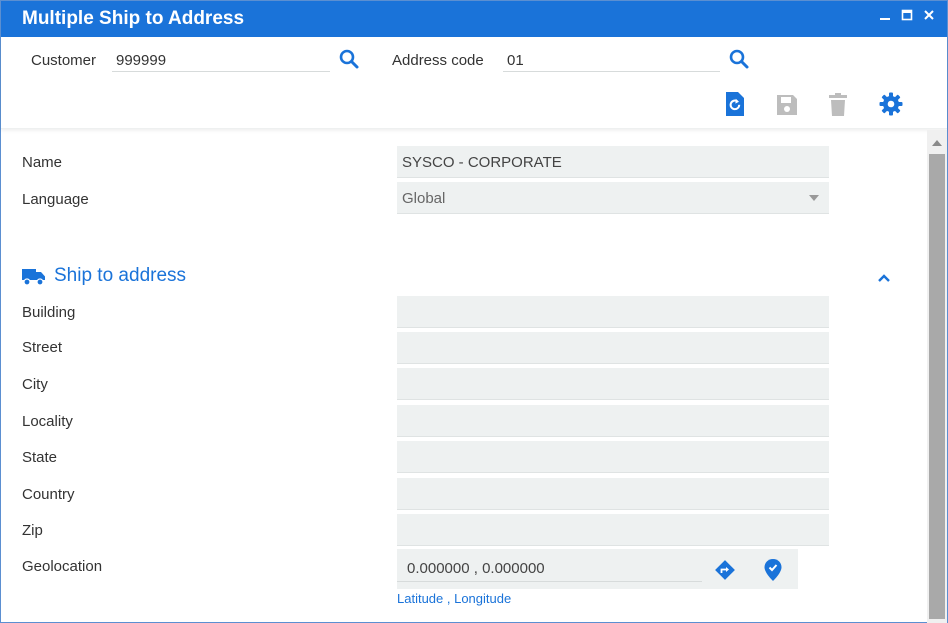 The width and height of the screenshot is (948, 623). What do you see at coordinates (937, 386) in the screenshot?
I see `scrollbar-thumb` at bounding box center [937, 386].